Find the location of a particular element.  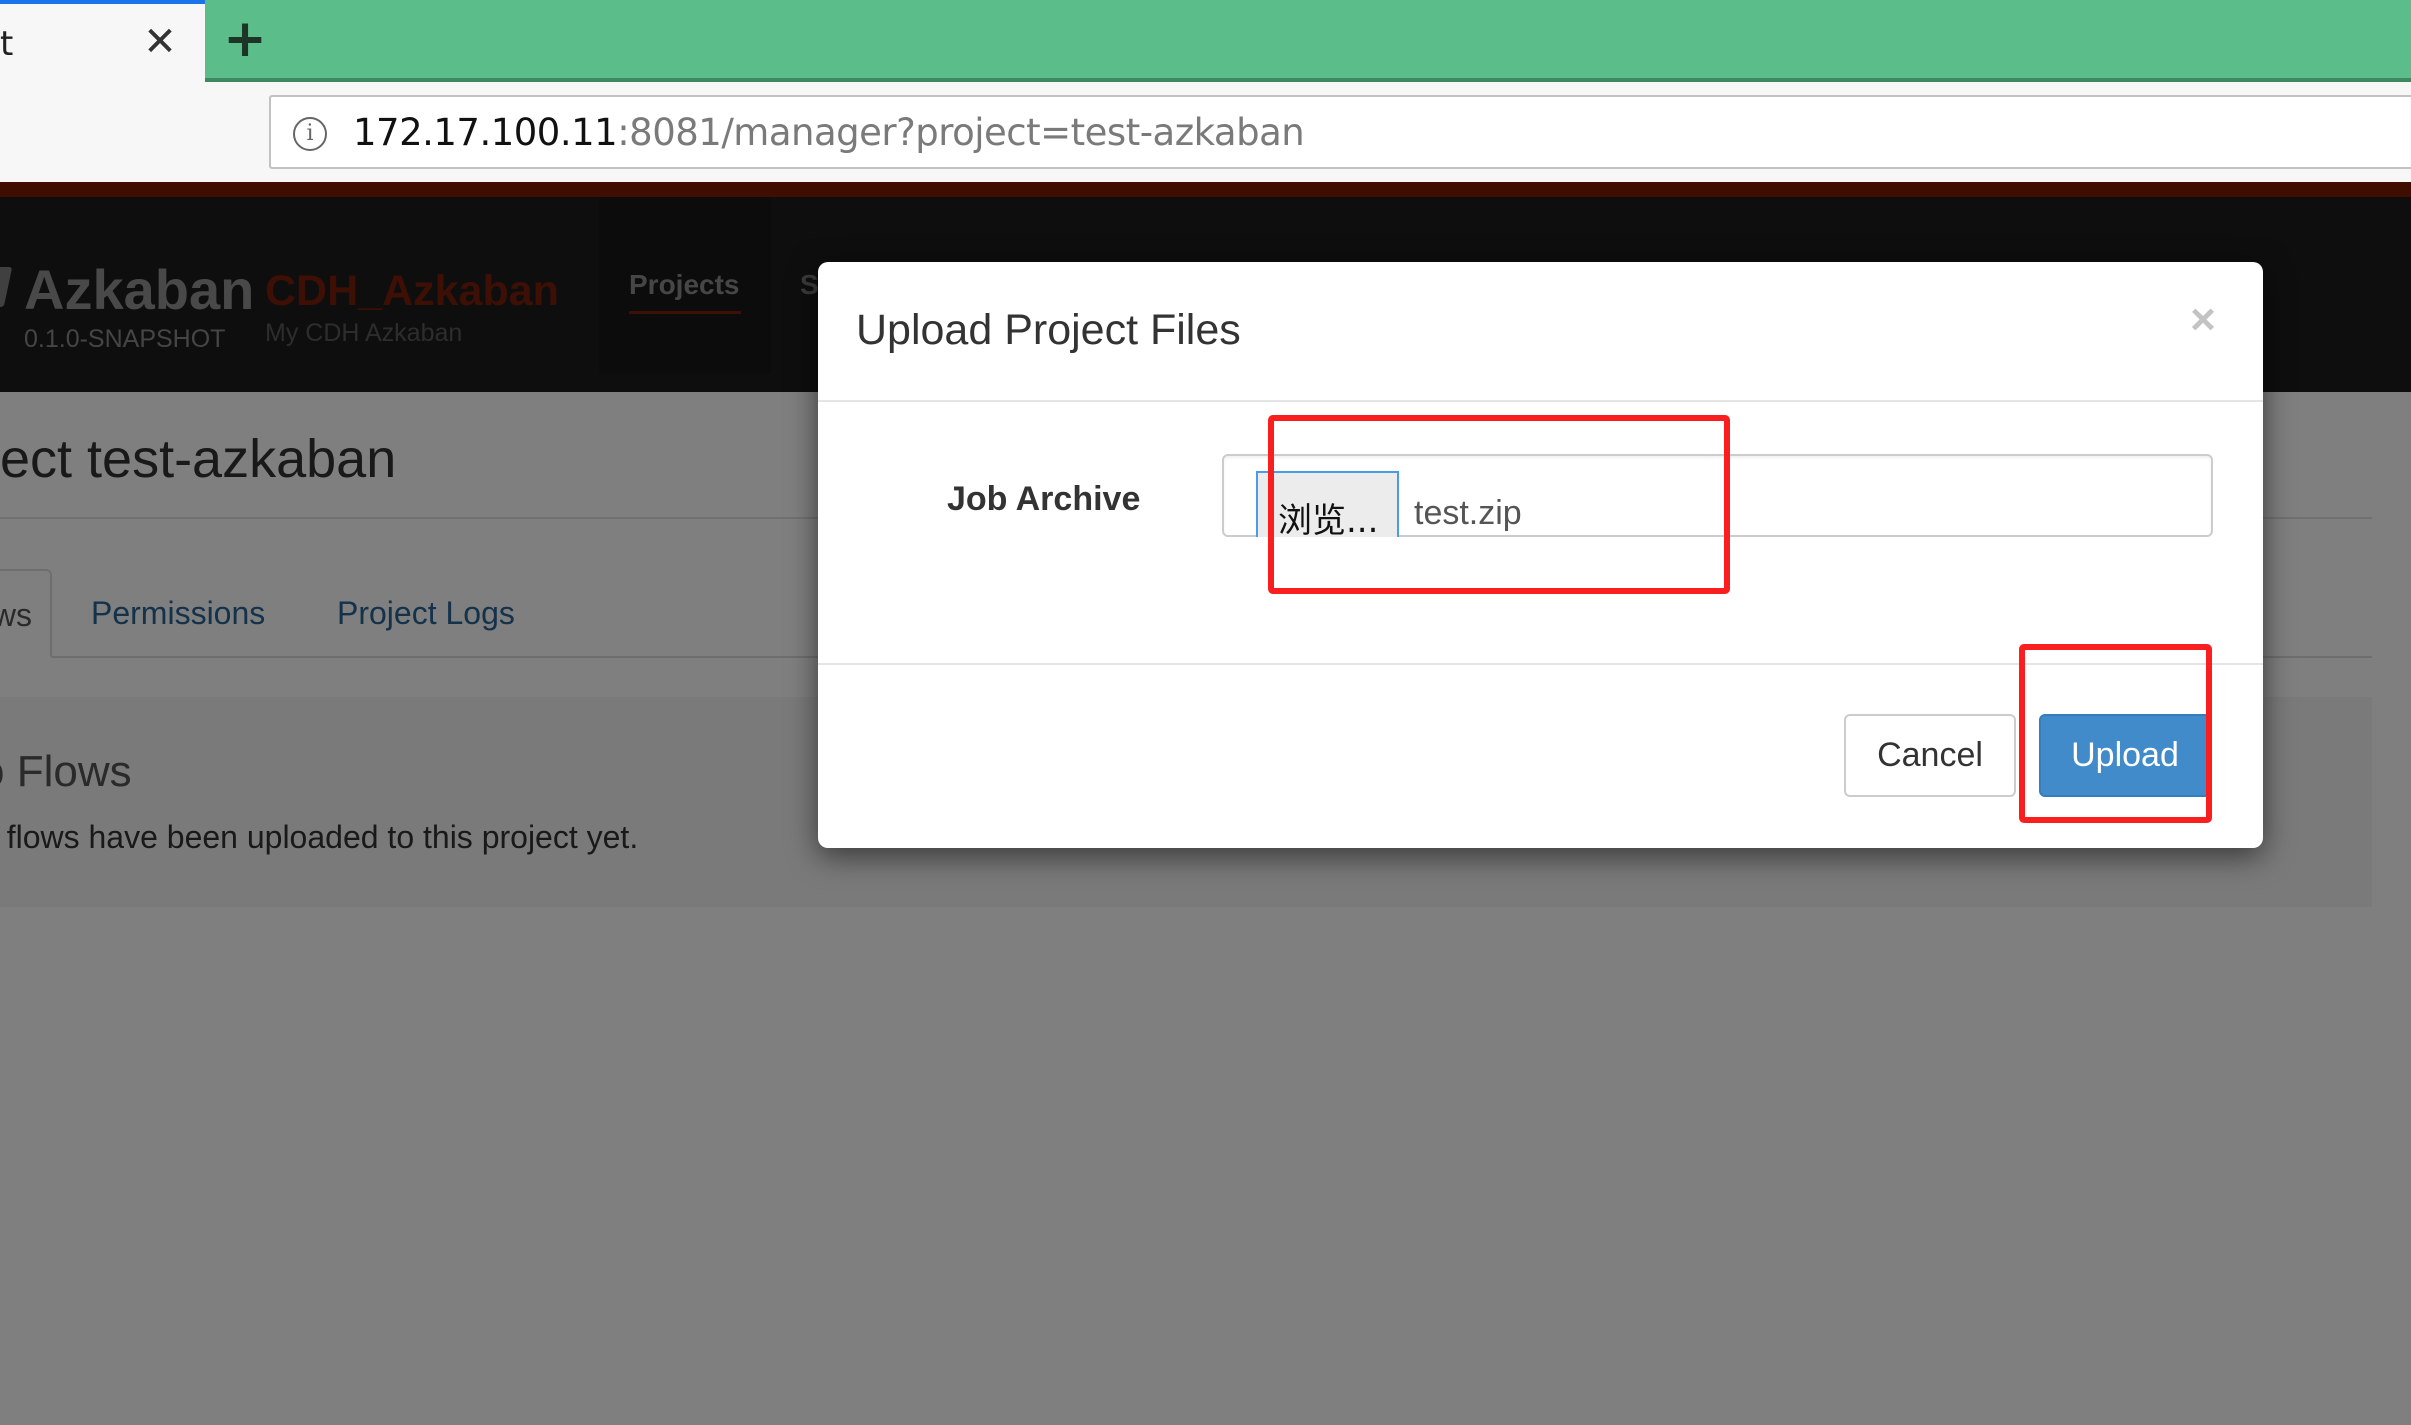

annotation-box-file-input is located at coordinates (1499, 504).